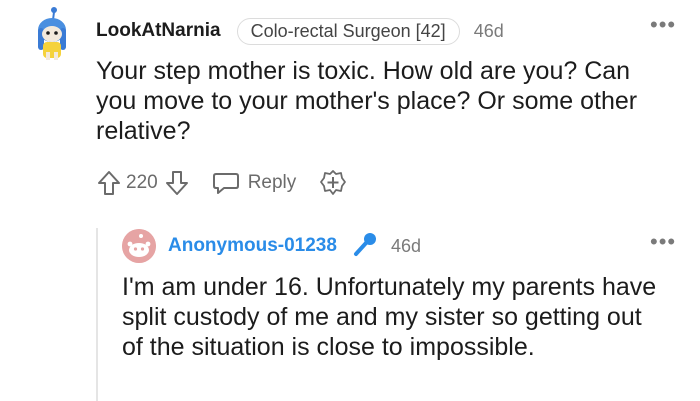  Describe the element at coordinates (488, 30) in the screenshot. I see `comment-age: 46d` at that location.